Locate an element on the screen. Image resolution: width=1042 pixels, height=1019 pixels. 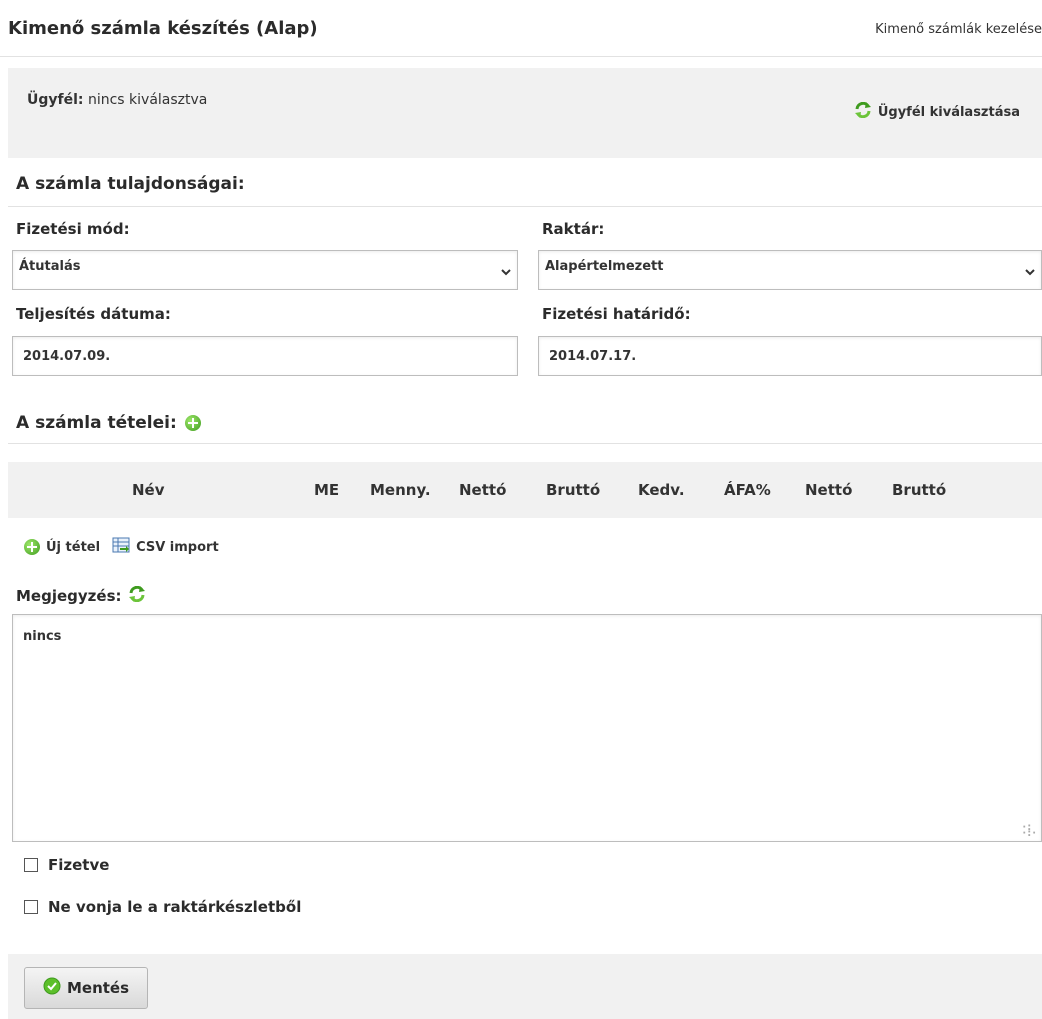
paid-checkbox-row: Fizetve is located at coordinates (66, 865).